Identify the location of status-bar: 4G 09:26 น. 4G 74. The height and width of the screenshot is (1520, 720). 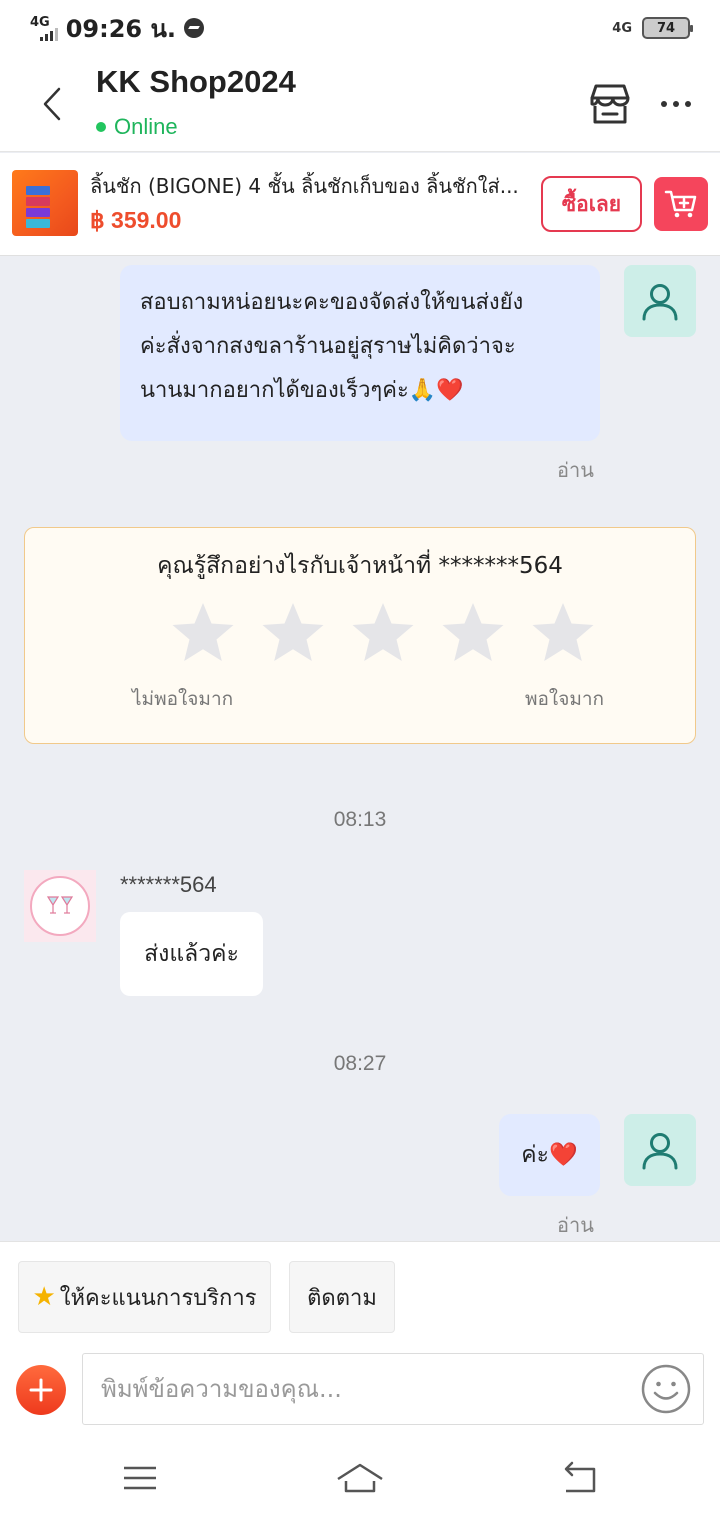
(360, 28).